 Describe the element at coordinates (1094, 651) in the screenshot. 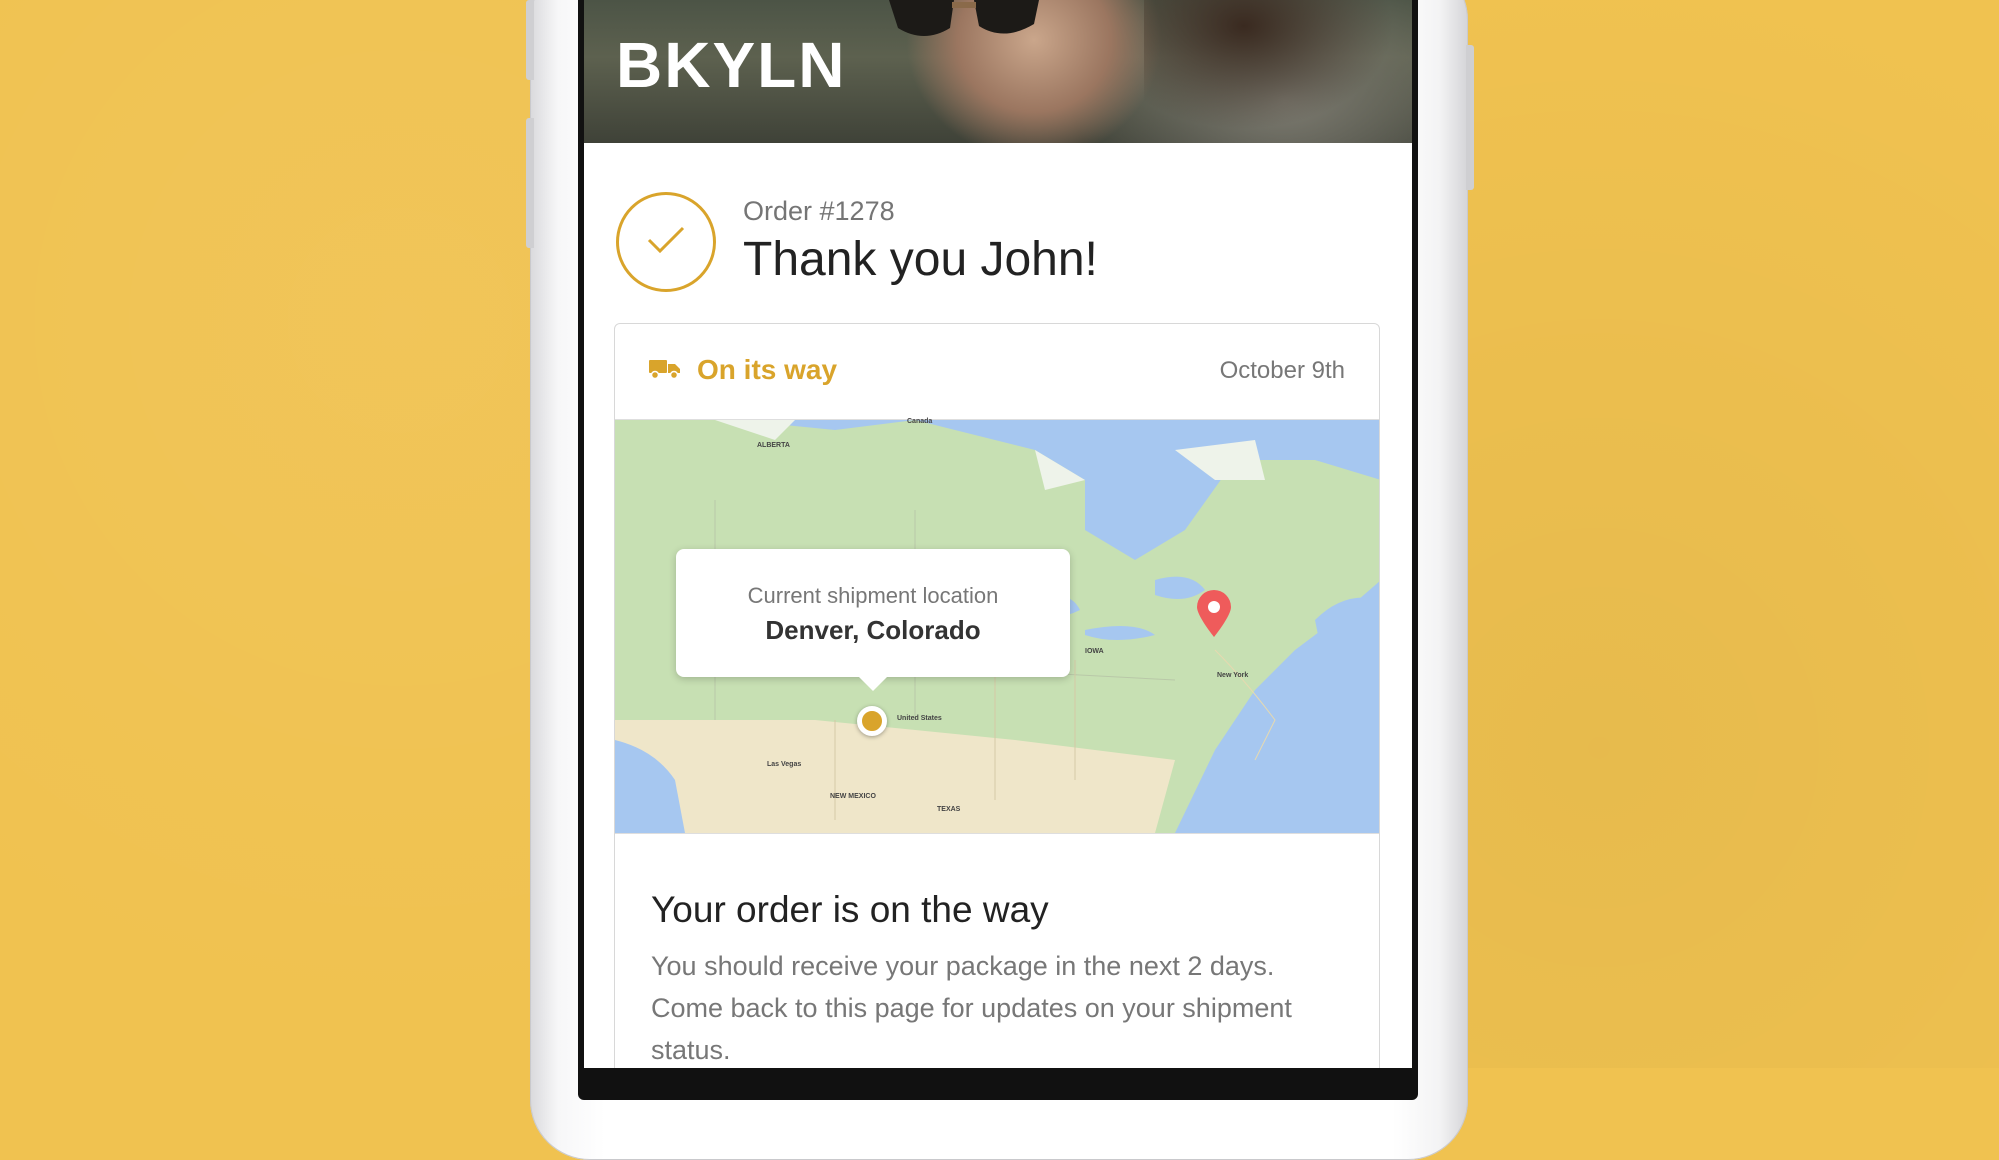

I see `map-label-iowa: IOWA` at that location.